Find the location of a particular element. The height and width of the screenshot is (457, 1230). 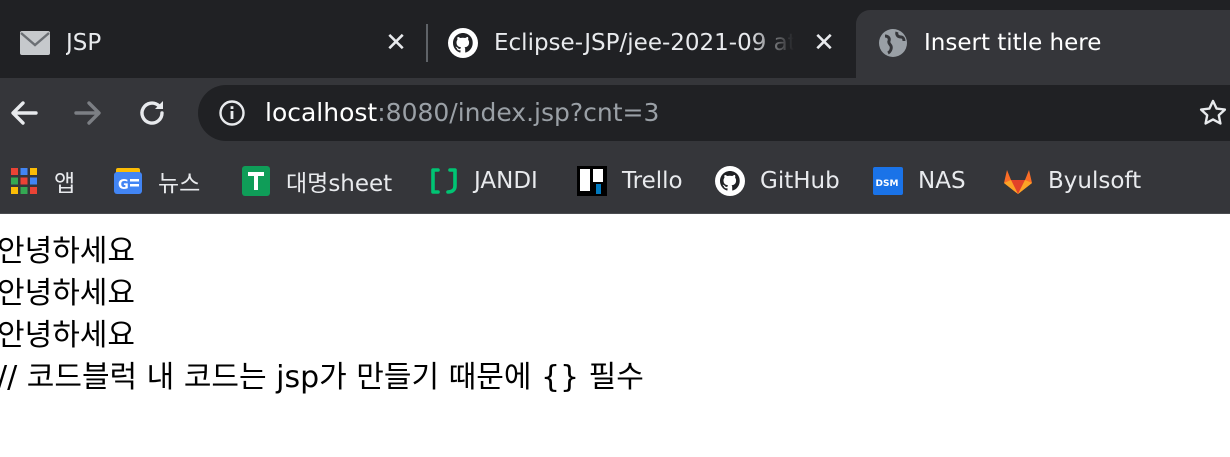

google-news-icon: G is located at coordinates (128, 181).